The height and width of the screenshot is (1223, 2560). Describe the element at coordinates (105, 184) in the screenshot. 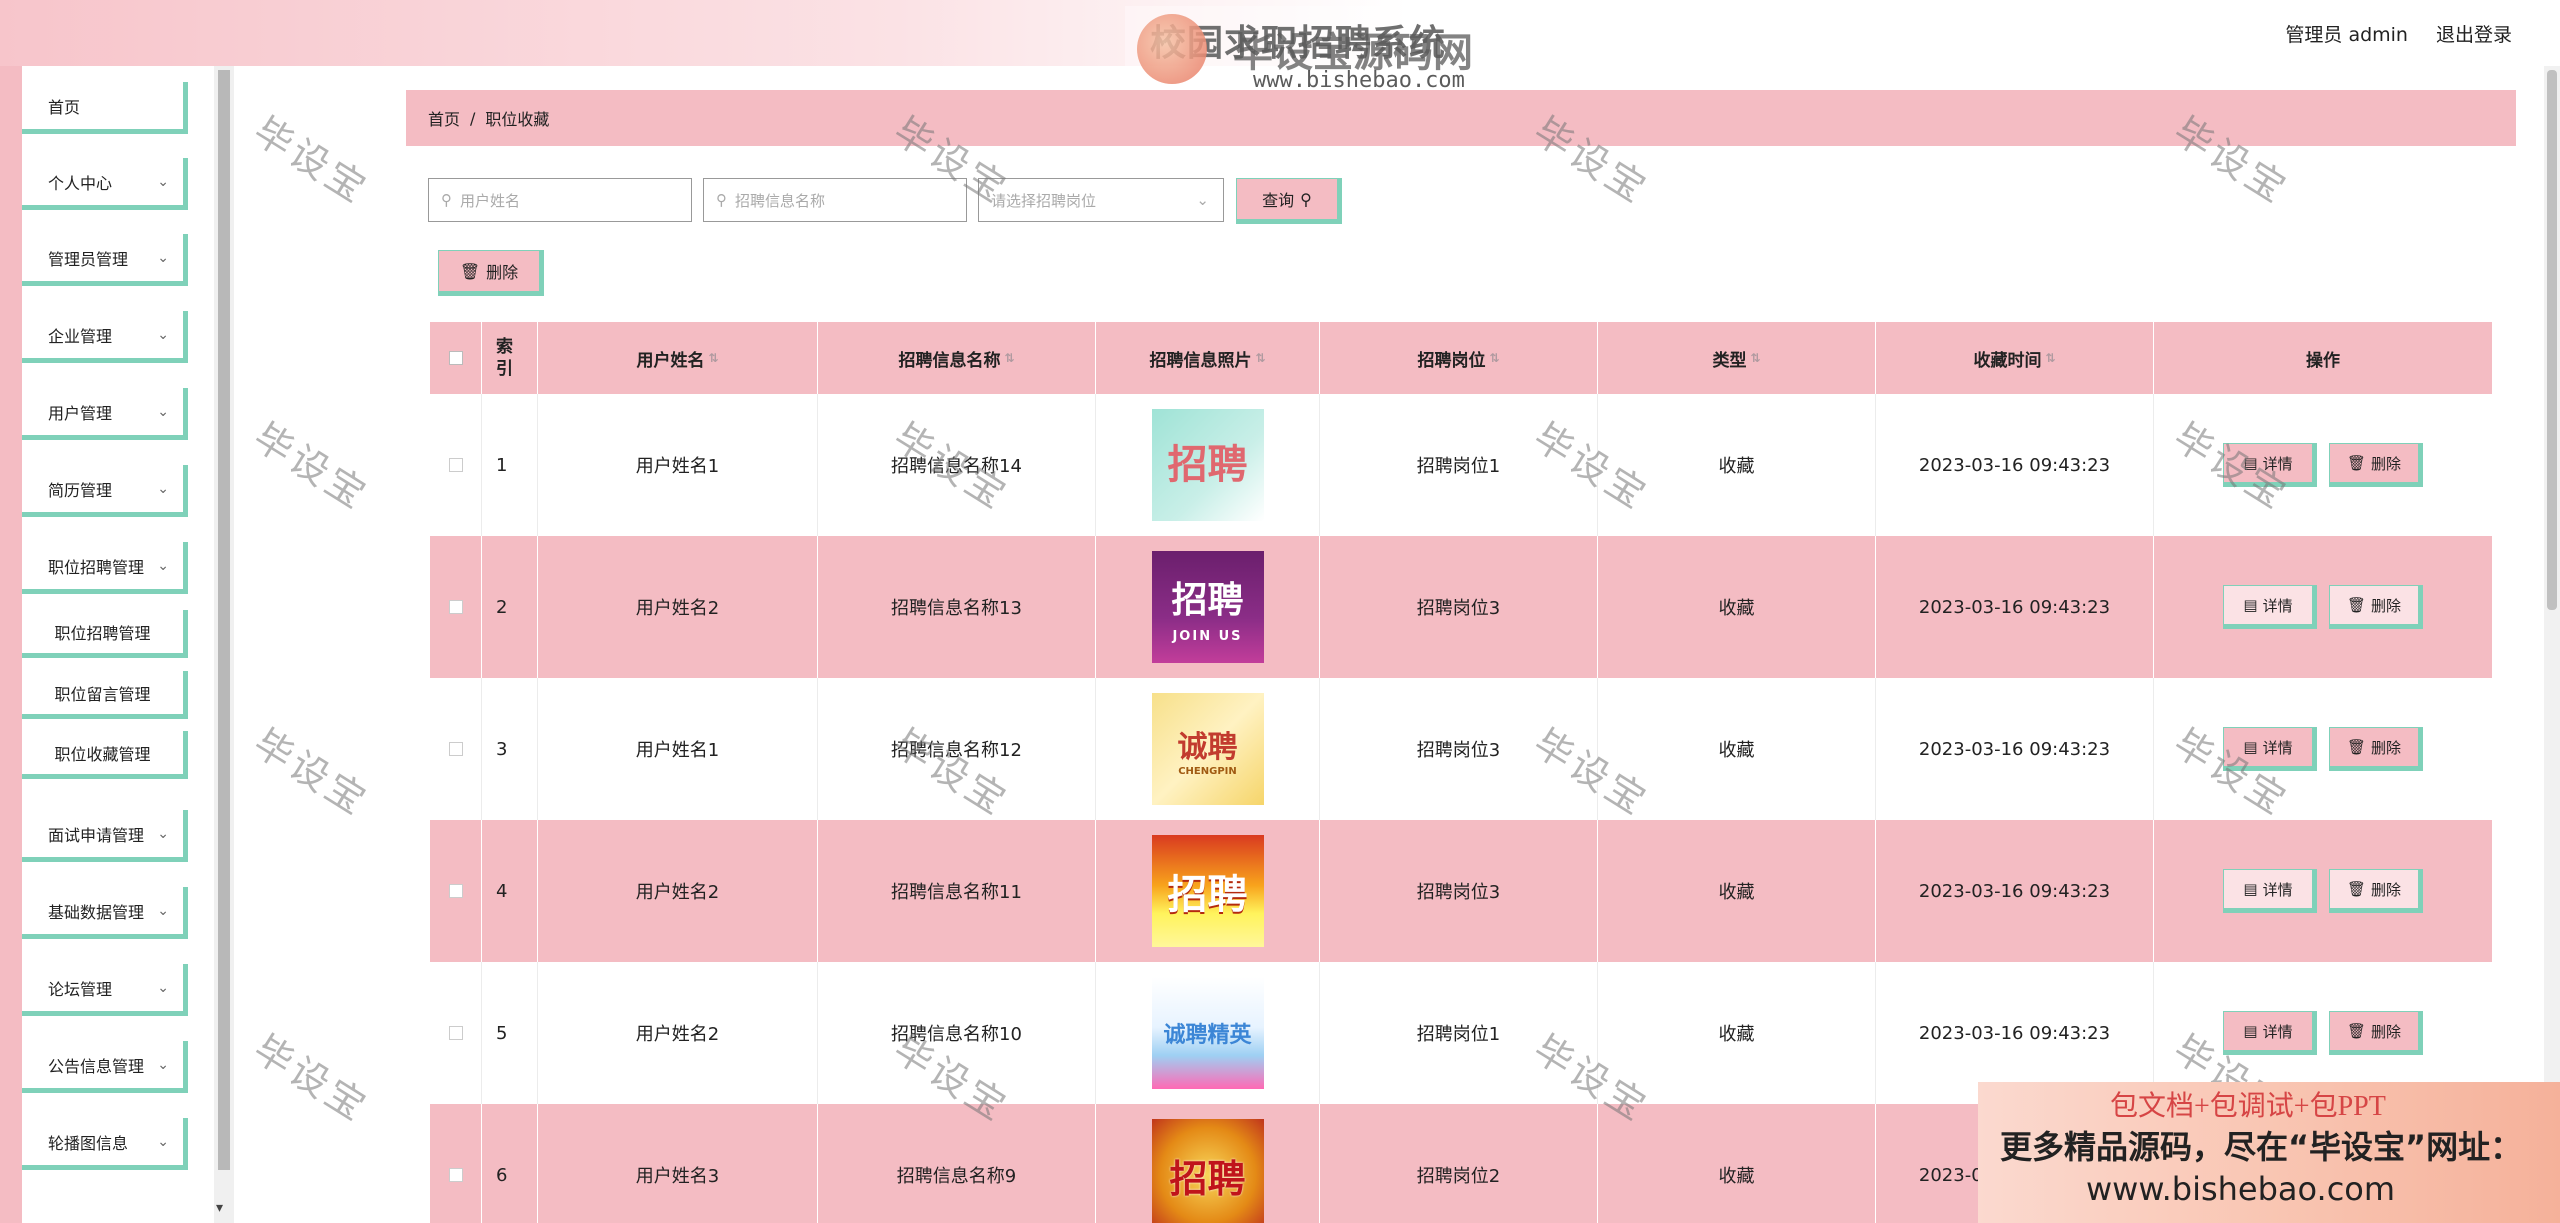

I see `sidebar-item-personal-center: 个人中心 ⌄` at that location.